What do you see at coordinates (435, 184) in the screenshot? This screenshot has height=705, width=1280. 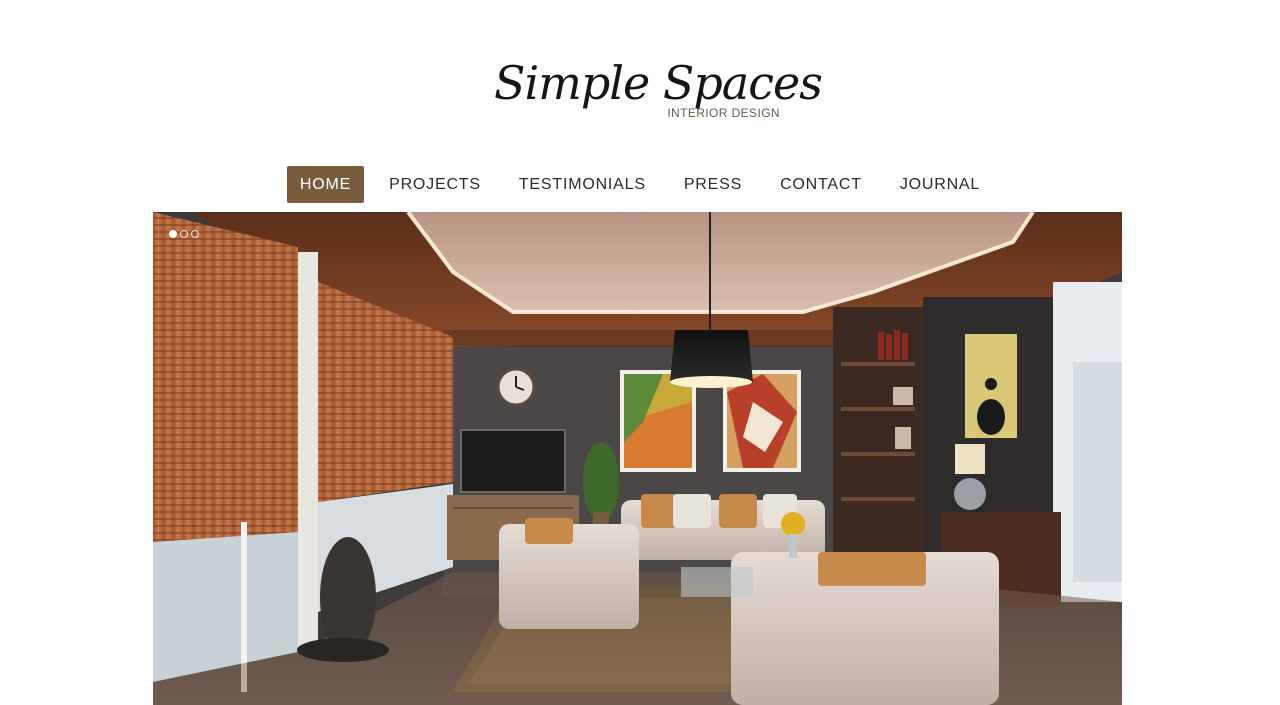 I see `nav-projects: PROJECTS` at bounding box center [435, 184].